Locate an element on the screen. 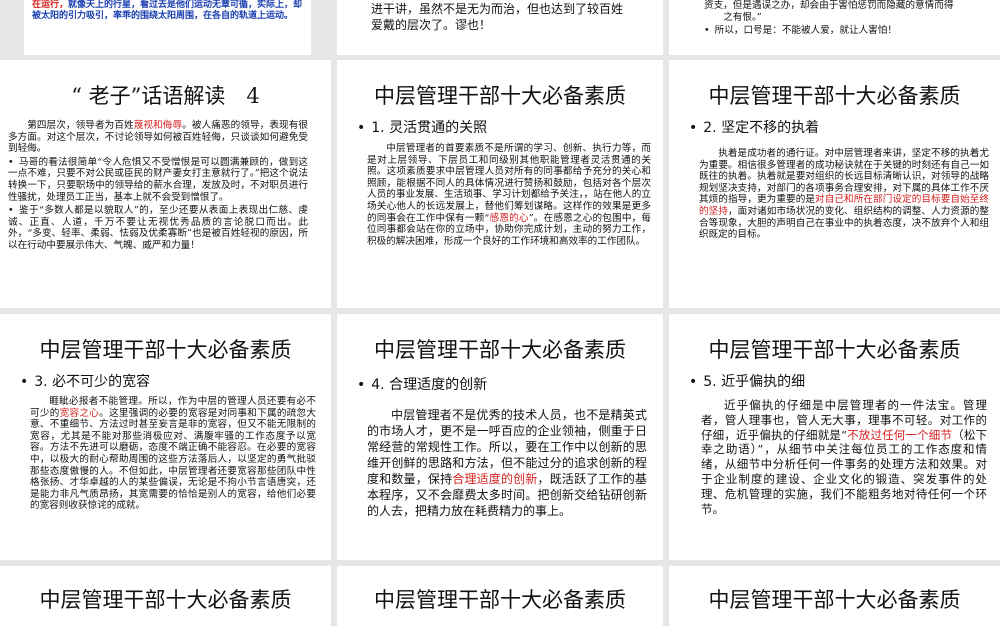  slide-bottom-right: 中层管理干部十大必备素质 is located at coordinates (834, 596).